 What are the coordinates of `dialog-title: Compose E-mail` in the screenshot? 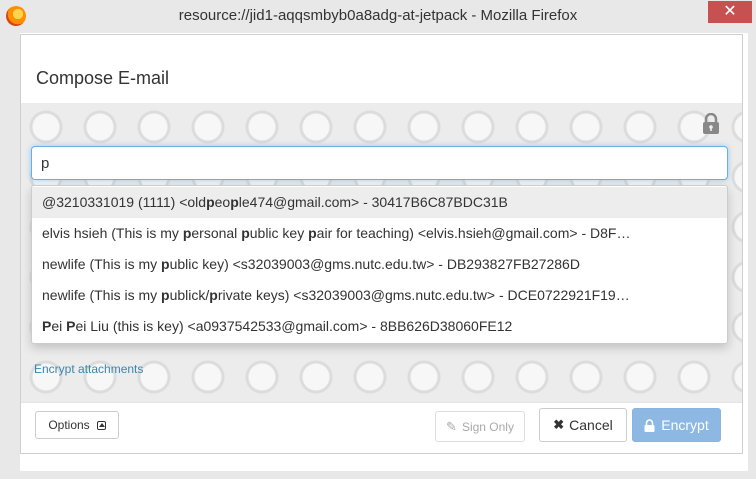 It's located at (103, 78).